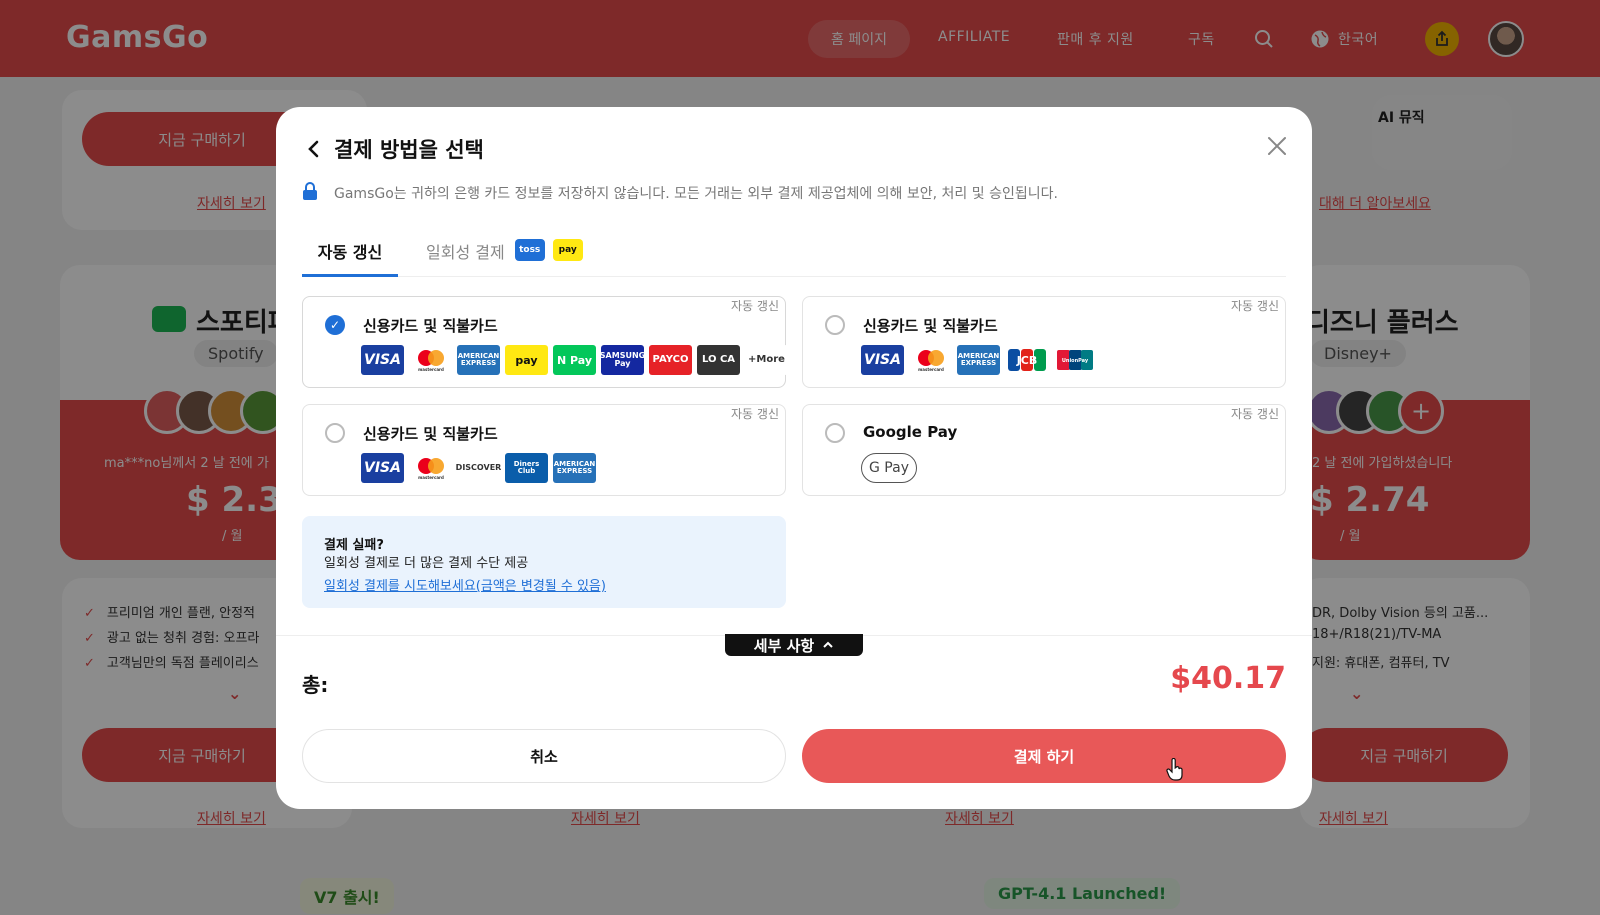 The width and height of the screenshot is (1600, 915). I want to click on chevron-up-icon, so click(828, 644).